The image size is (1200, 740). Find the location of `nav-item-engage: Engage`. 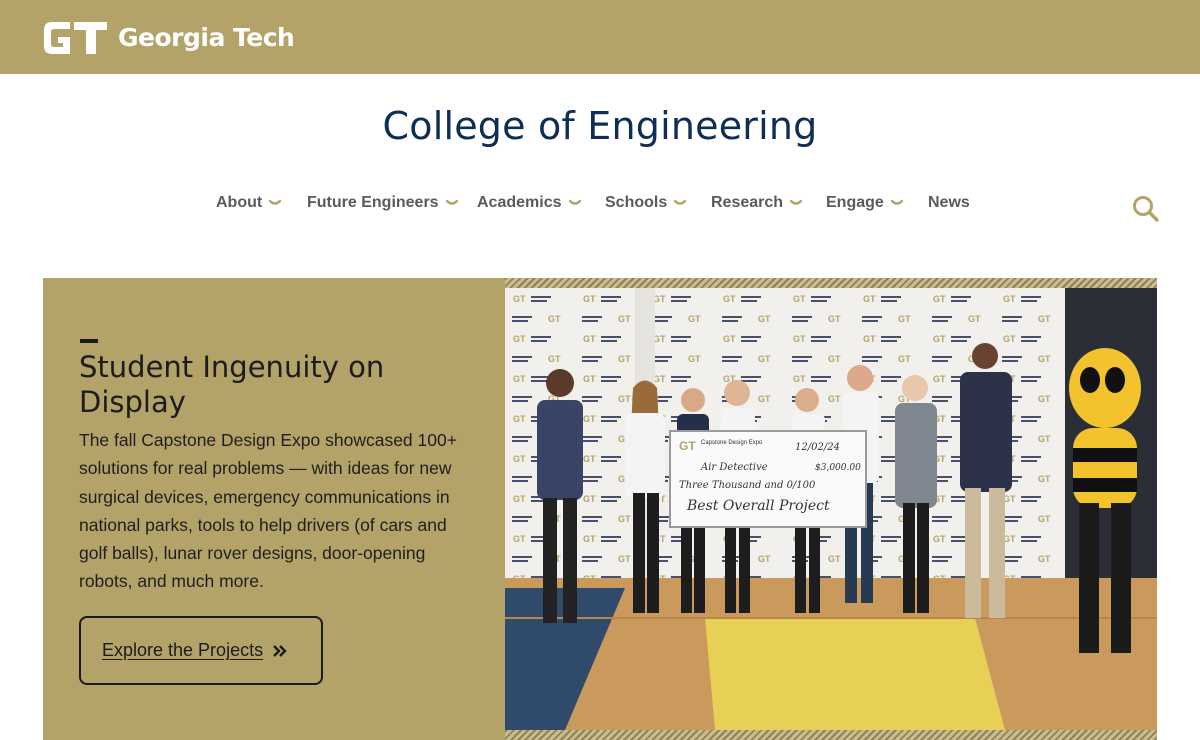

nav-item-engage: Engage is located at coordinates (864, 203).